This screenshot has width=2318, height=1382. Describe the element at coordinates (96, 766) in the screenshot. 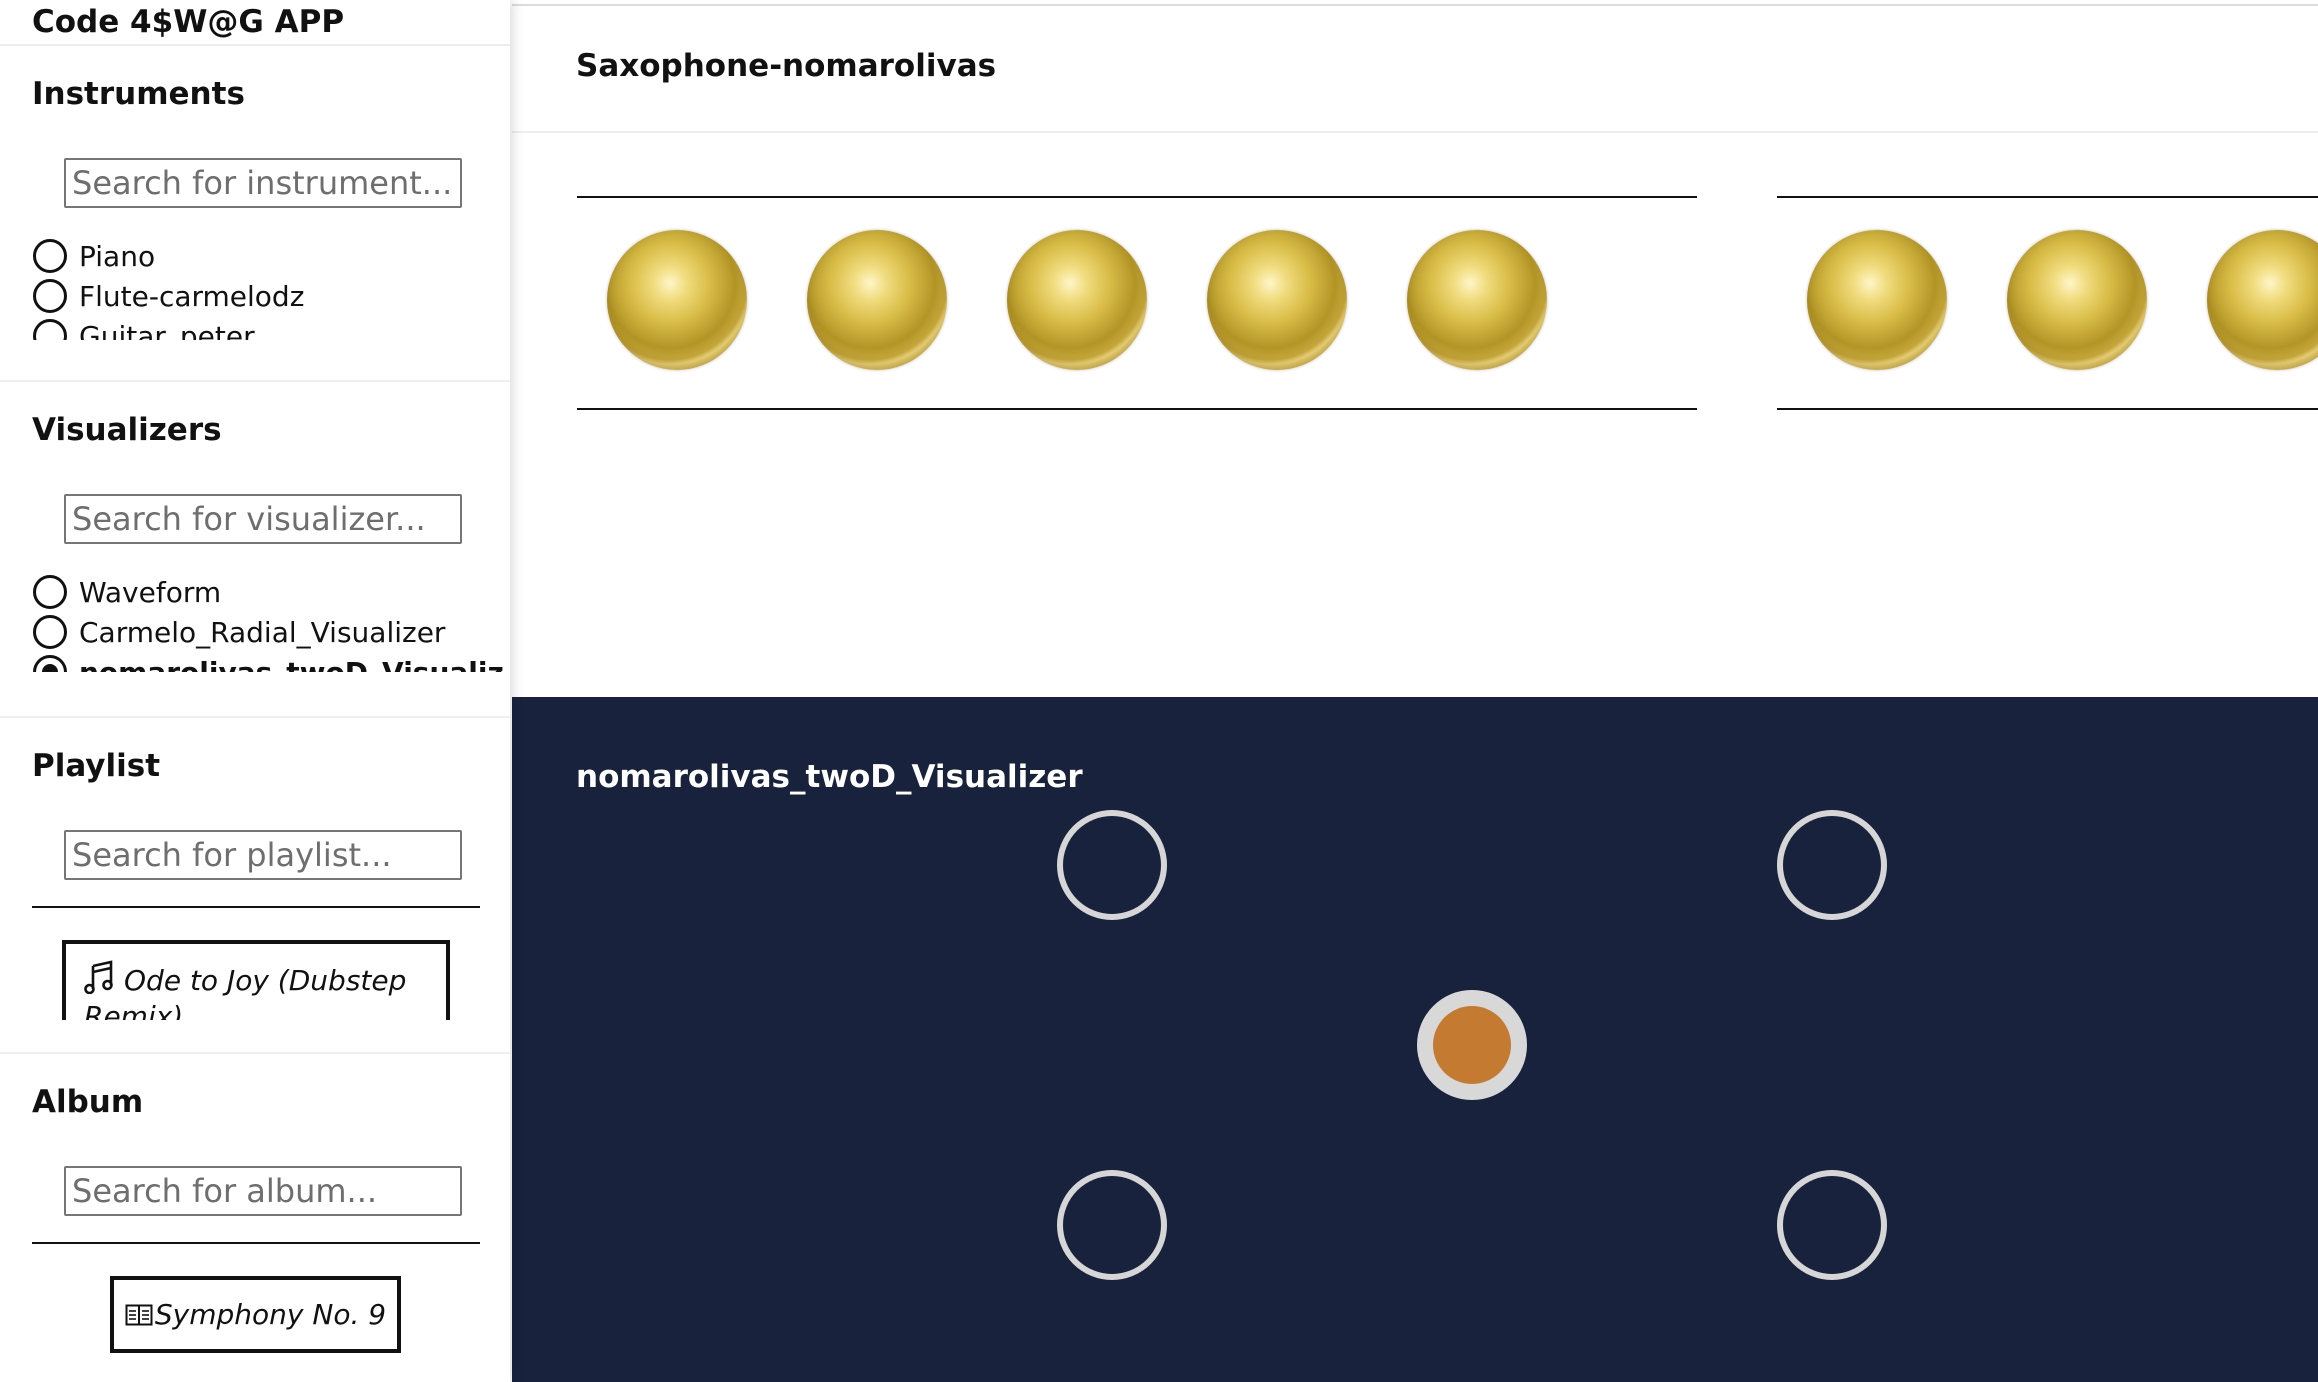

I see `playlist-heading: Playlist` at that location.